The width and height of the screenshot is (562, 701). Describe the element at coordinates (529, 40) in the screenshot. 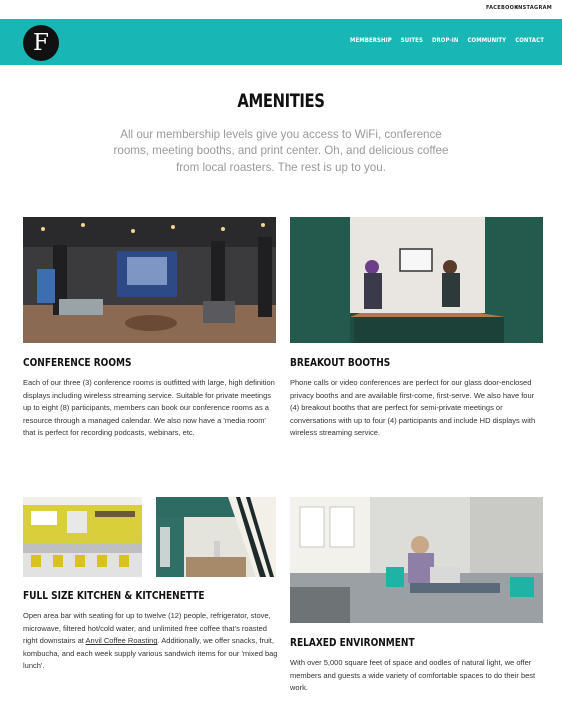

I see `nav-contact: CONTACT` at that location.